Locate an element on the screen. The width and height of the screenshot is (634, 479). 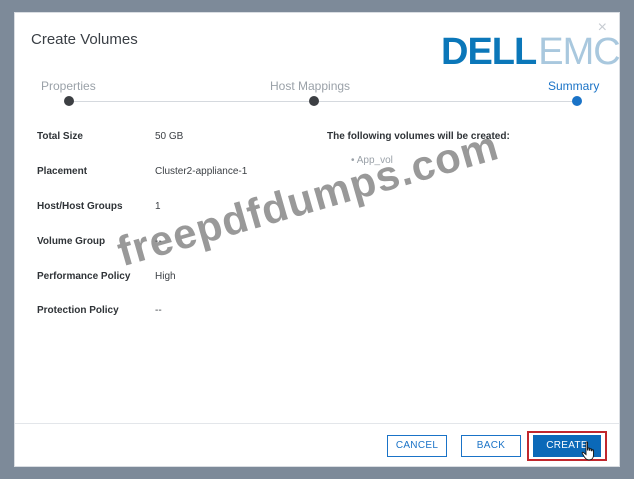
back-button: BACK is located at coordinates (491, 446).